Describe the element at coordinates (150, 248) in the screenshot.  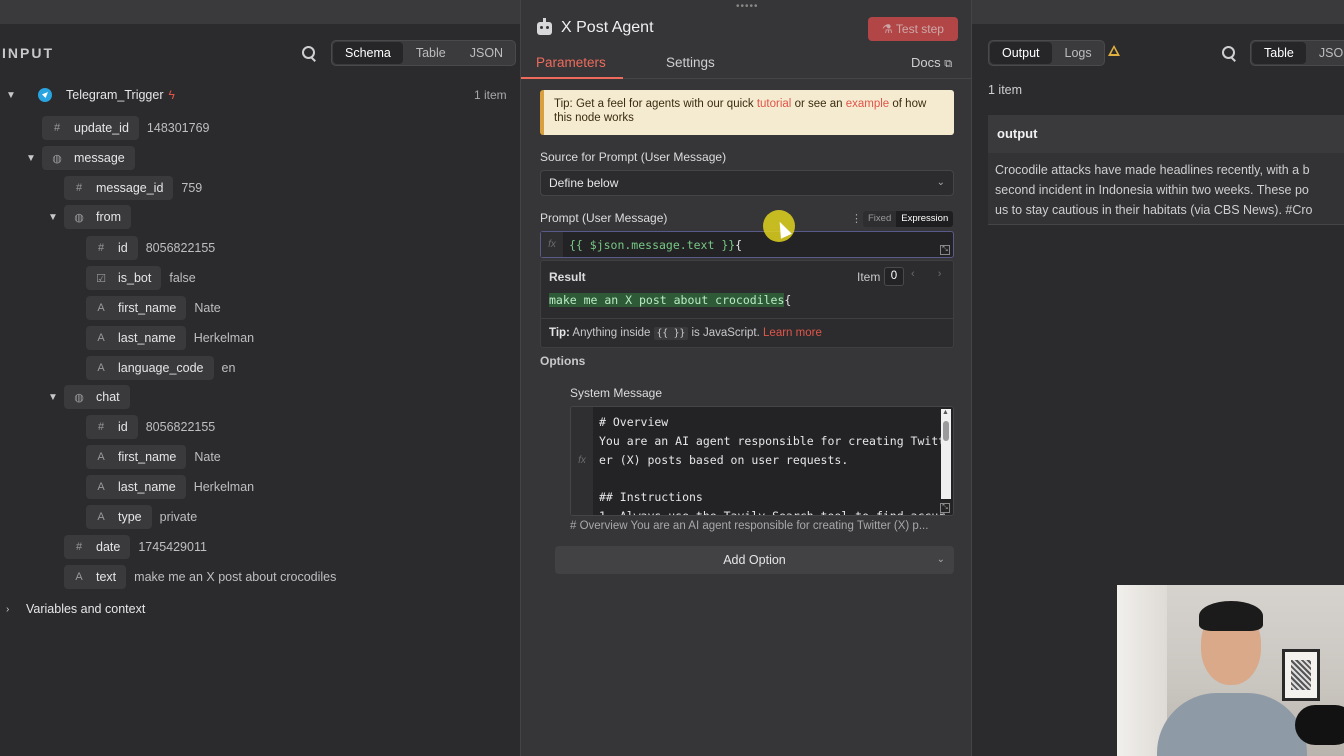
I see `field-from-id: # id 8056822155` at that location.